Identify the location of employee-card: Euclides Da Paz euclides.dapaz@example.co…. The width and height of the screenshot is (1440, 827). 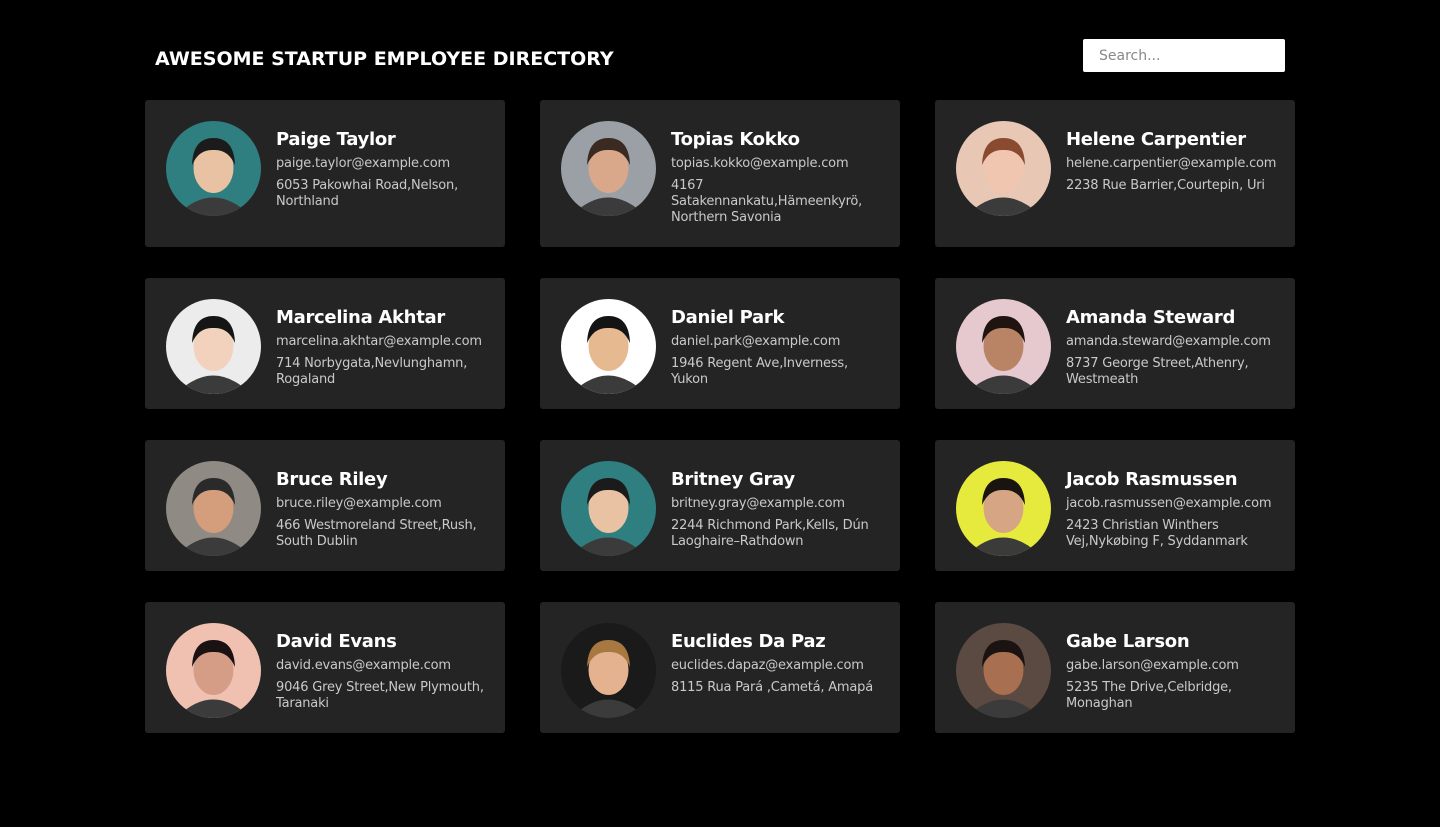
(720, 667).